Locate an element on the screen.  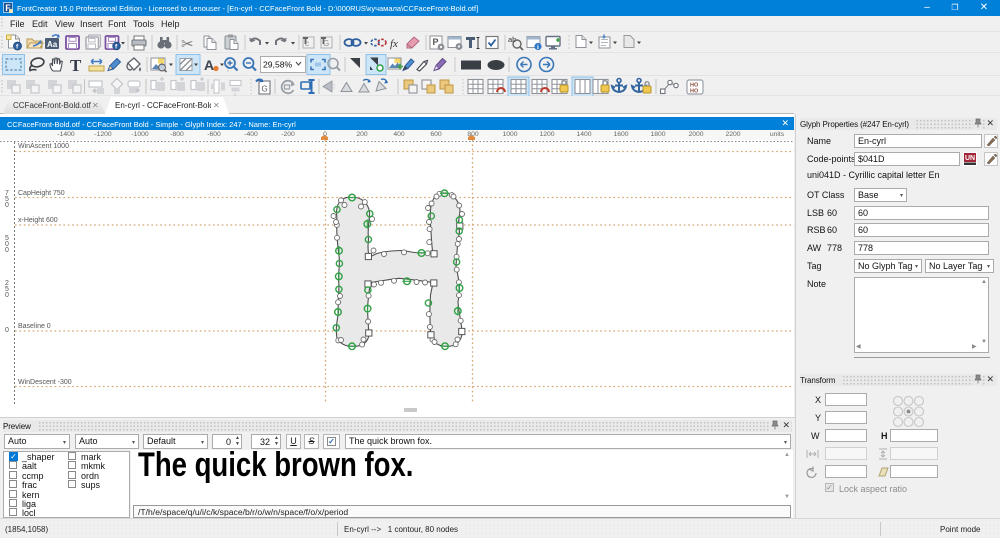
svg-text: 29,58% is located at coordinates (278, 65).